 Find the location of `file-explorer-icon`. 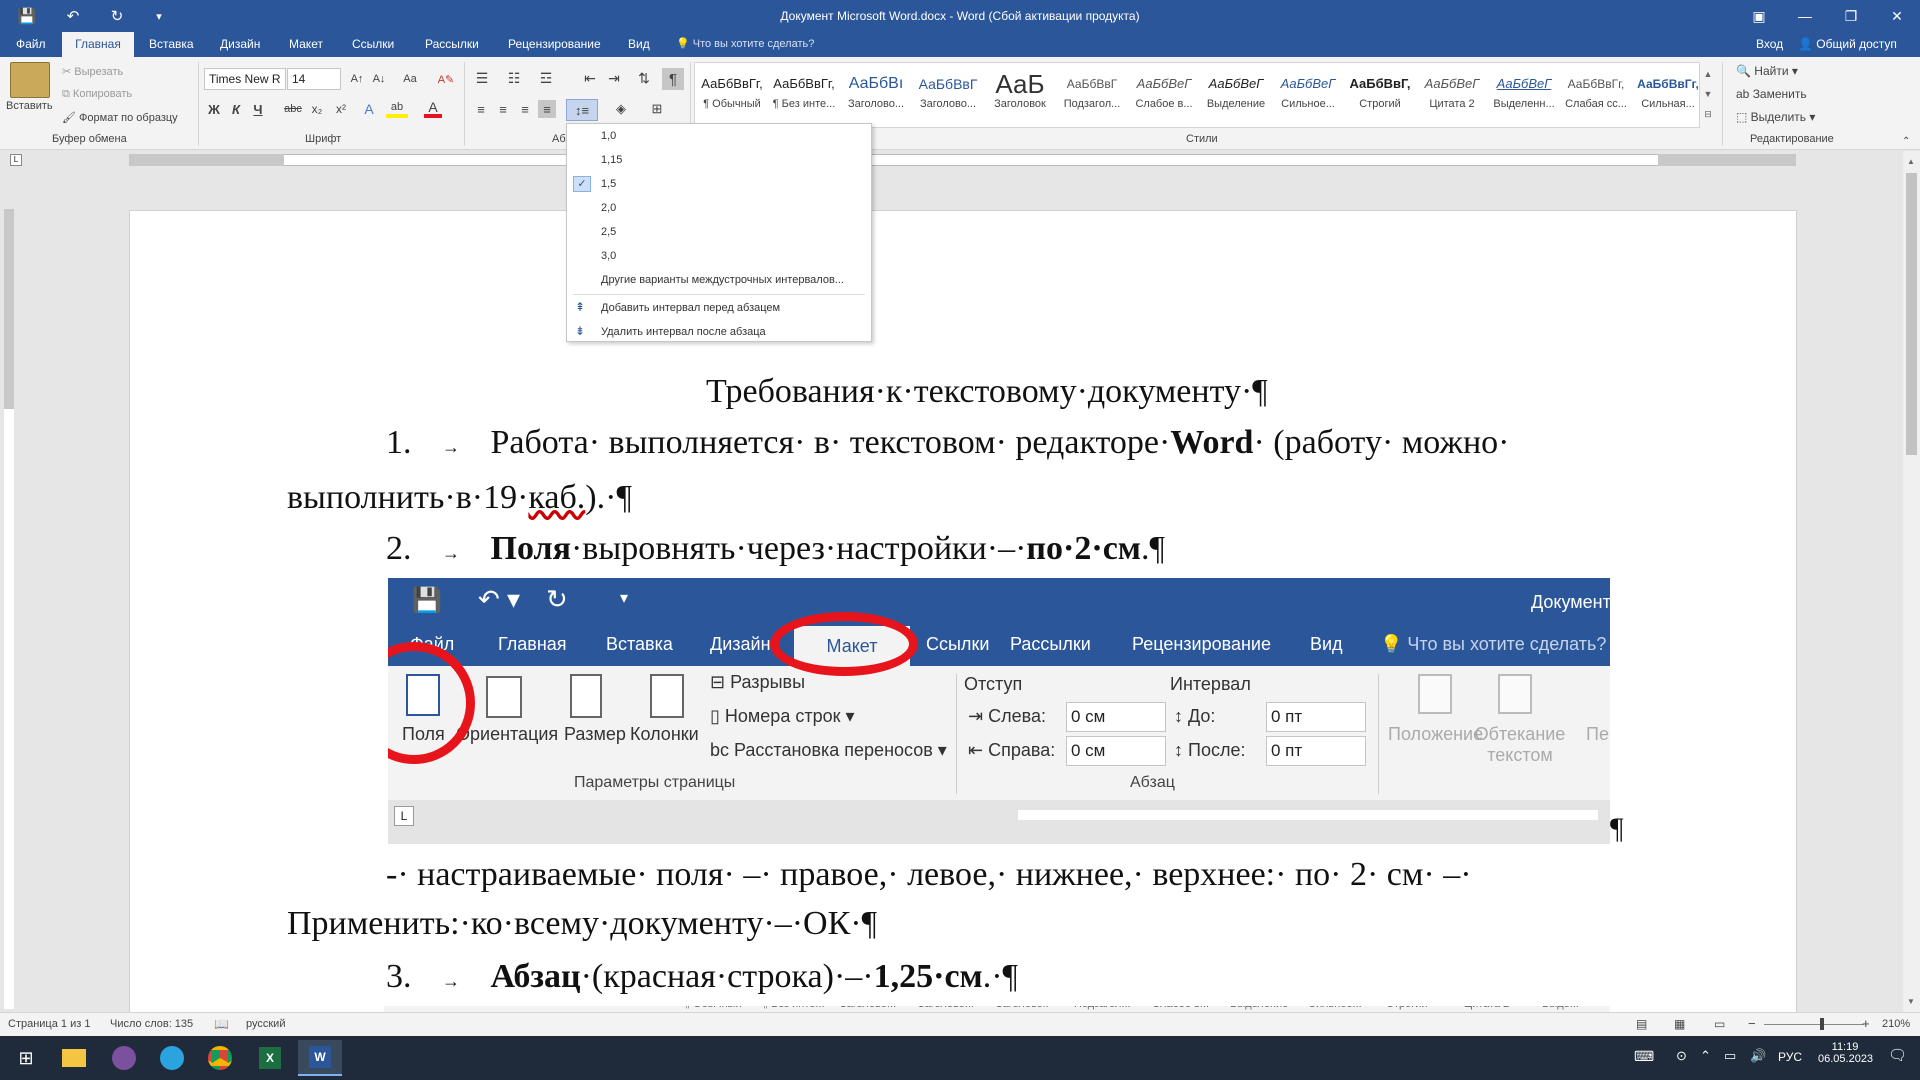

file-explorer-icon is located at coordinates (74, 1058).